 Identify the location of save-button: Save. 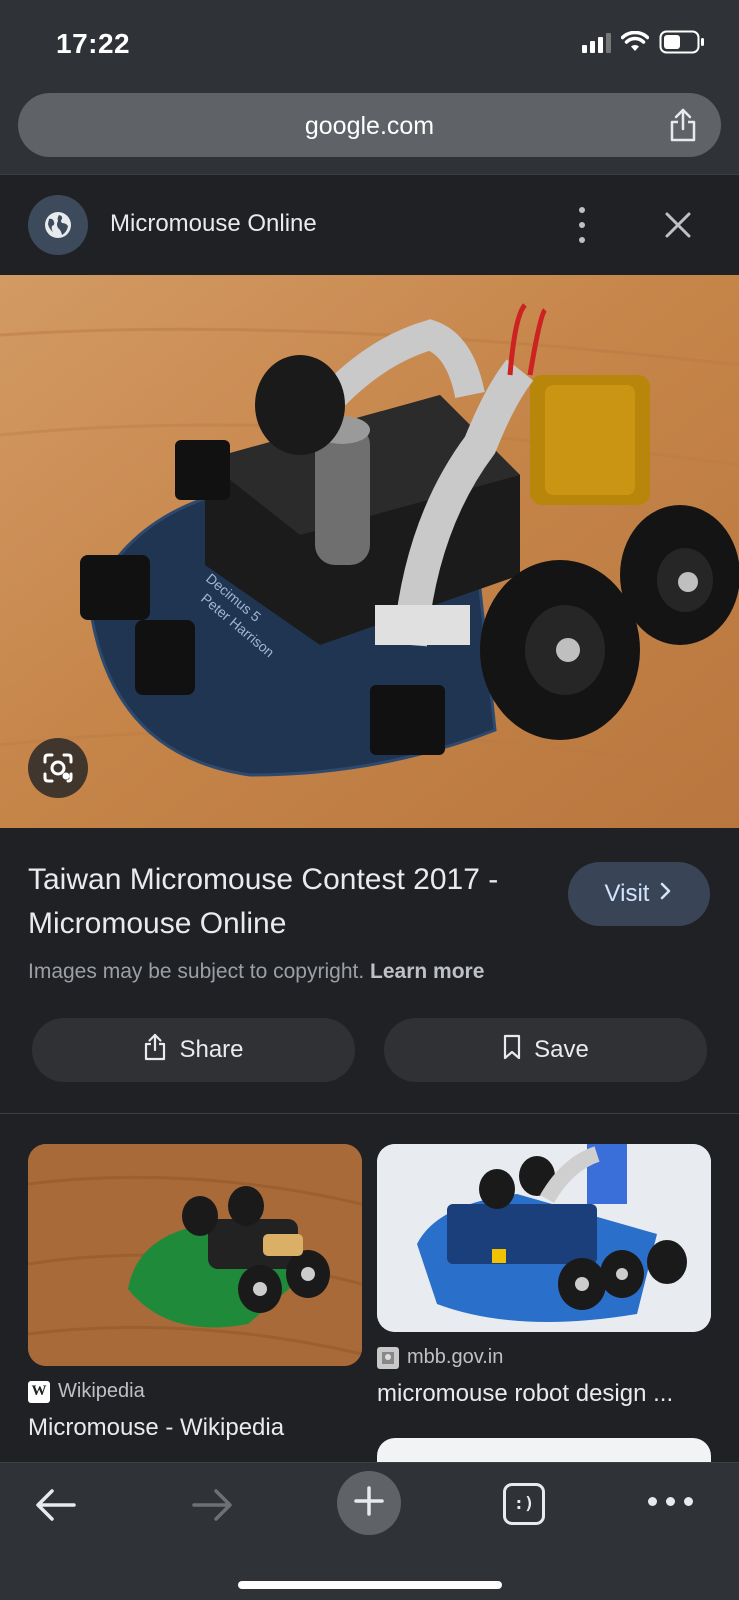
(545, 1050).